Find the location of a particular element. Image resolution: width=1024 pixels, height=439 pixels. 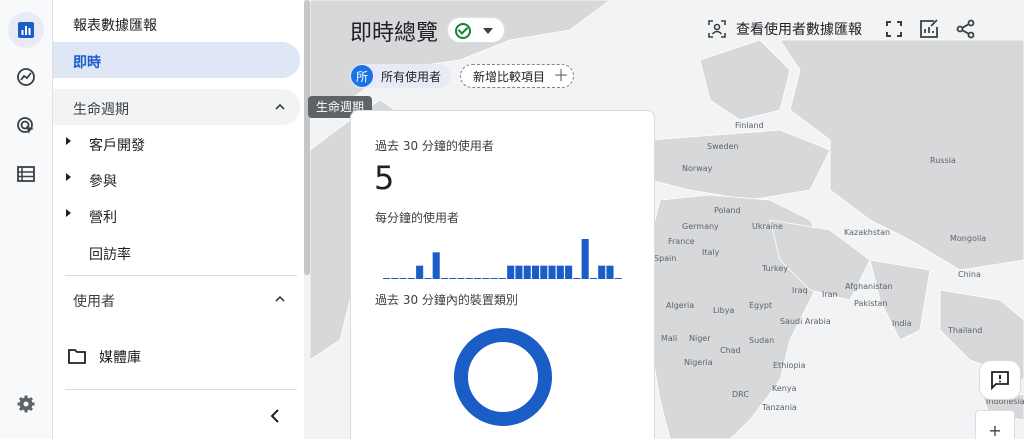

chevron-left-icon is located at coordinates (274, 416).